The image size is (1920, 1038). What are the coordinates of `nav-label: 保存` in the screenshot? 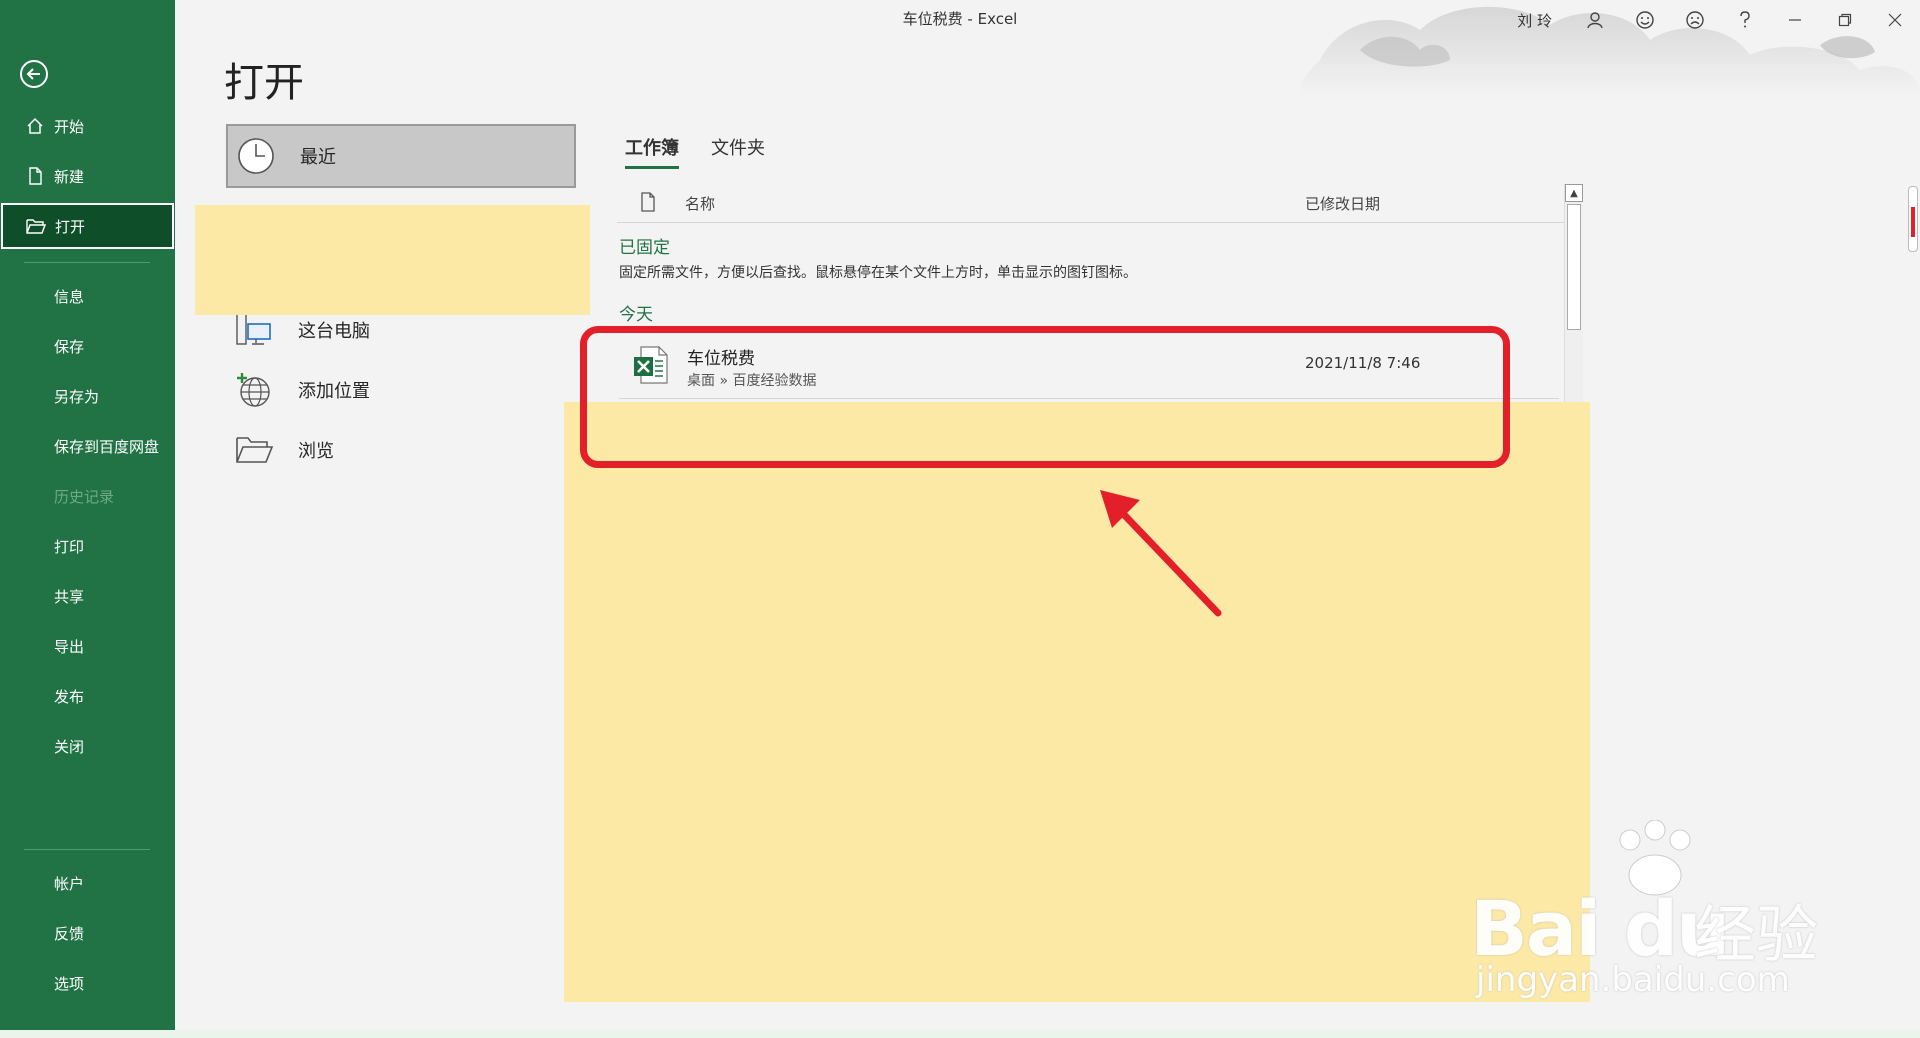 It's located at (69, 346).